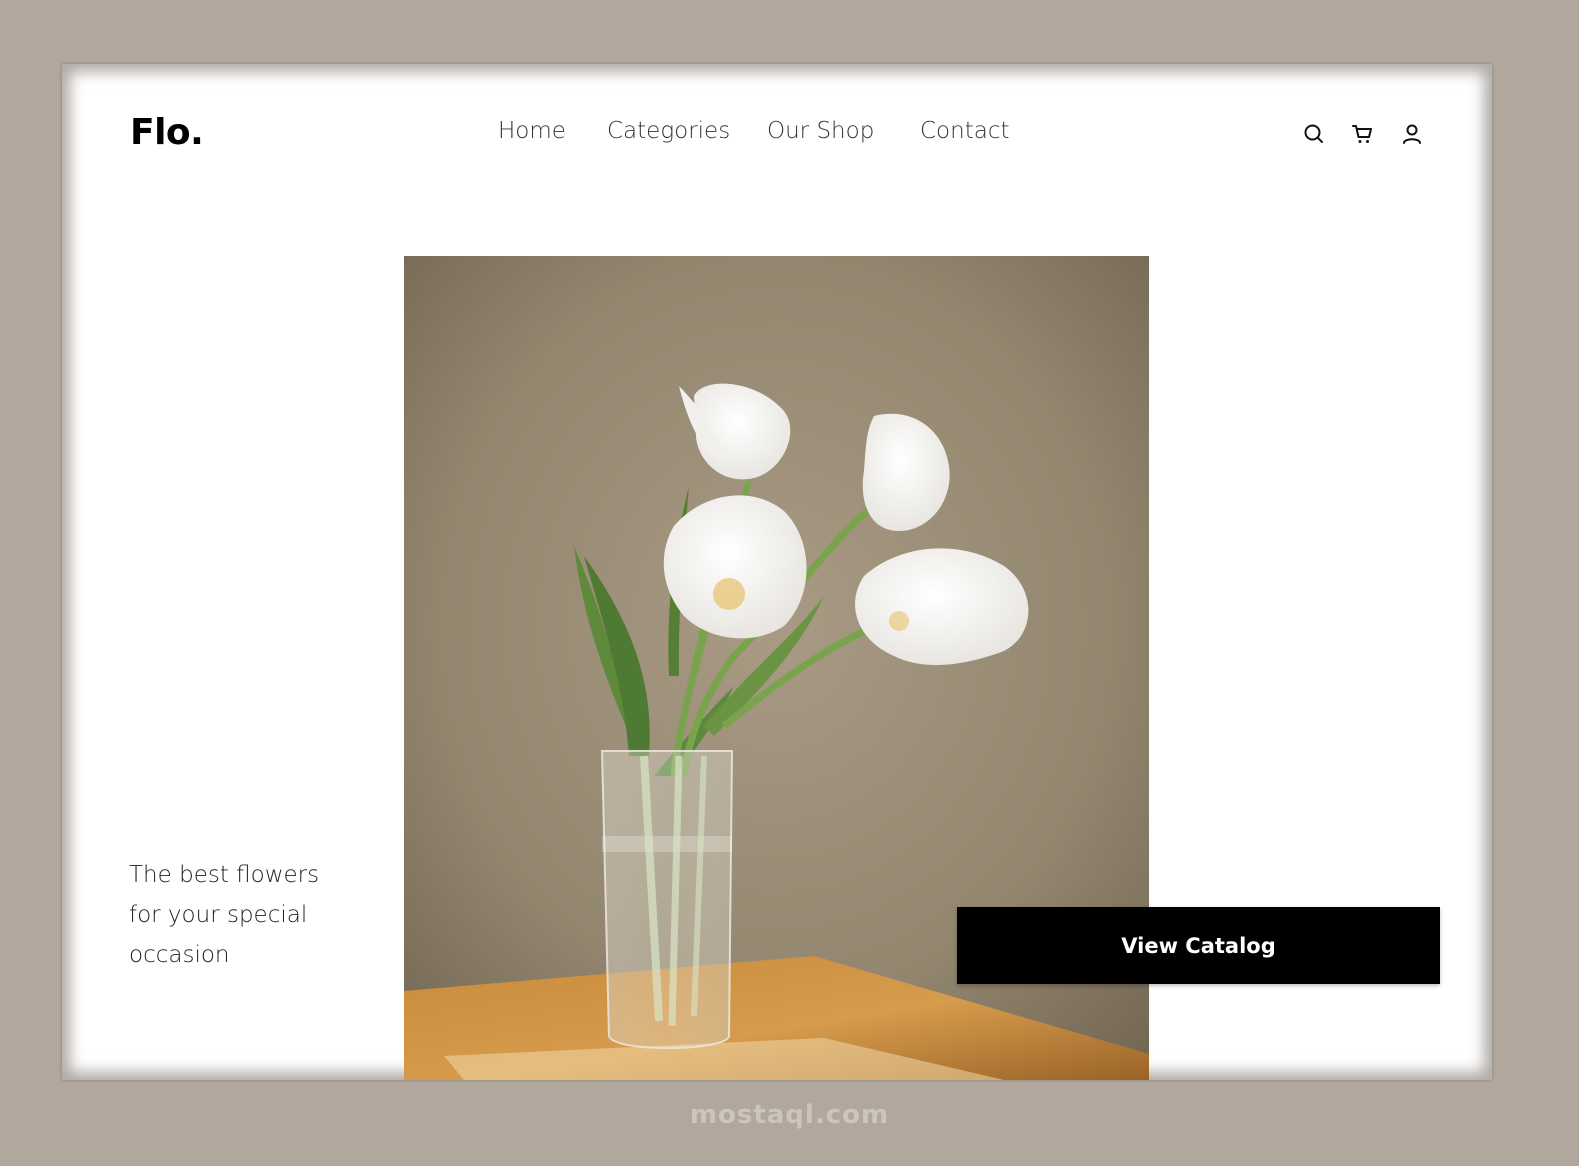 Image resolution: width=1579 pixels, height=1166 pixels. I want to click on view-catalog-button: View Catalog, so click(1198, 945).